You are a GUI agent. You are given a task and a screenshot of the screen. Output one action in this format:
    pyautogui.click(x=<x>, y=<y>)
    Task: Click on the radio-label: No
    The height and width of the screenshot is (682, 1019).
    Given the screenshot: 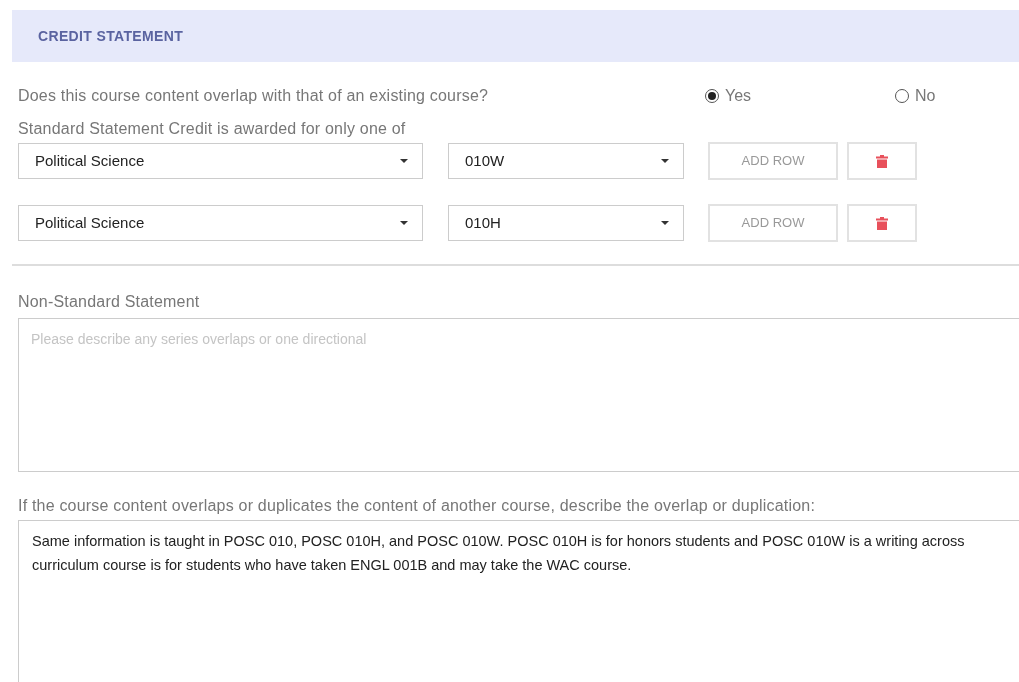 What is the action you would take?
    pyautogui.click(x=925, y=96)
    